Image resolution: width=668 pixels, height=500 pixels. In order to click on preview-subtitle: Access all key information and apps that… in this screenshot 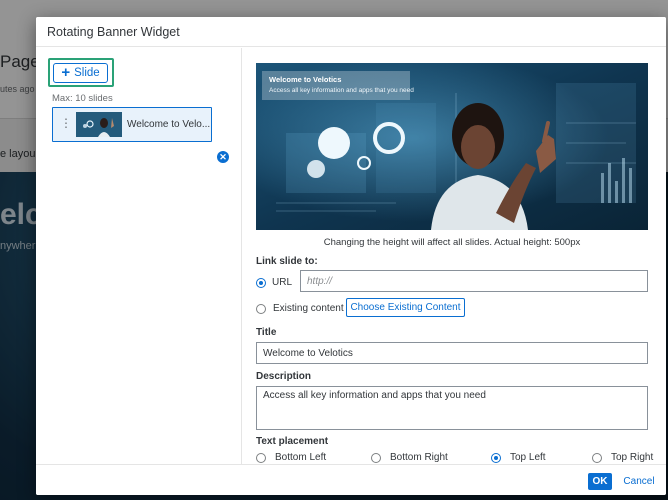, I will do `click(341, 90)`.